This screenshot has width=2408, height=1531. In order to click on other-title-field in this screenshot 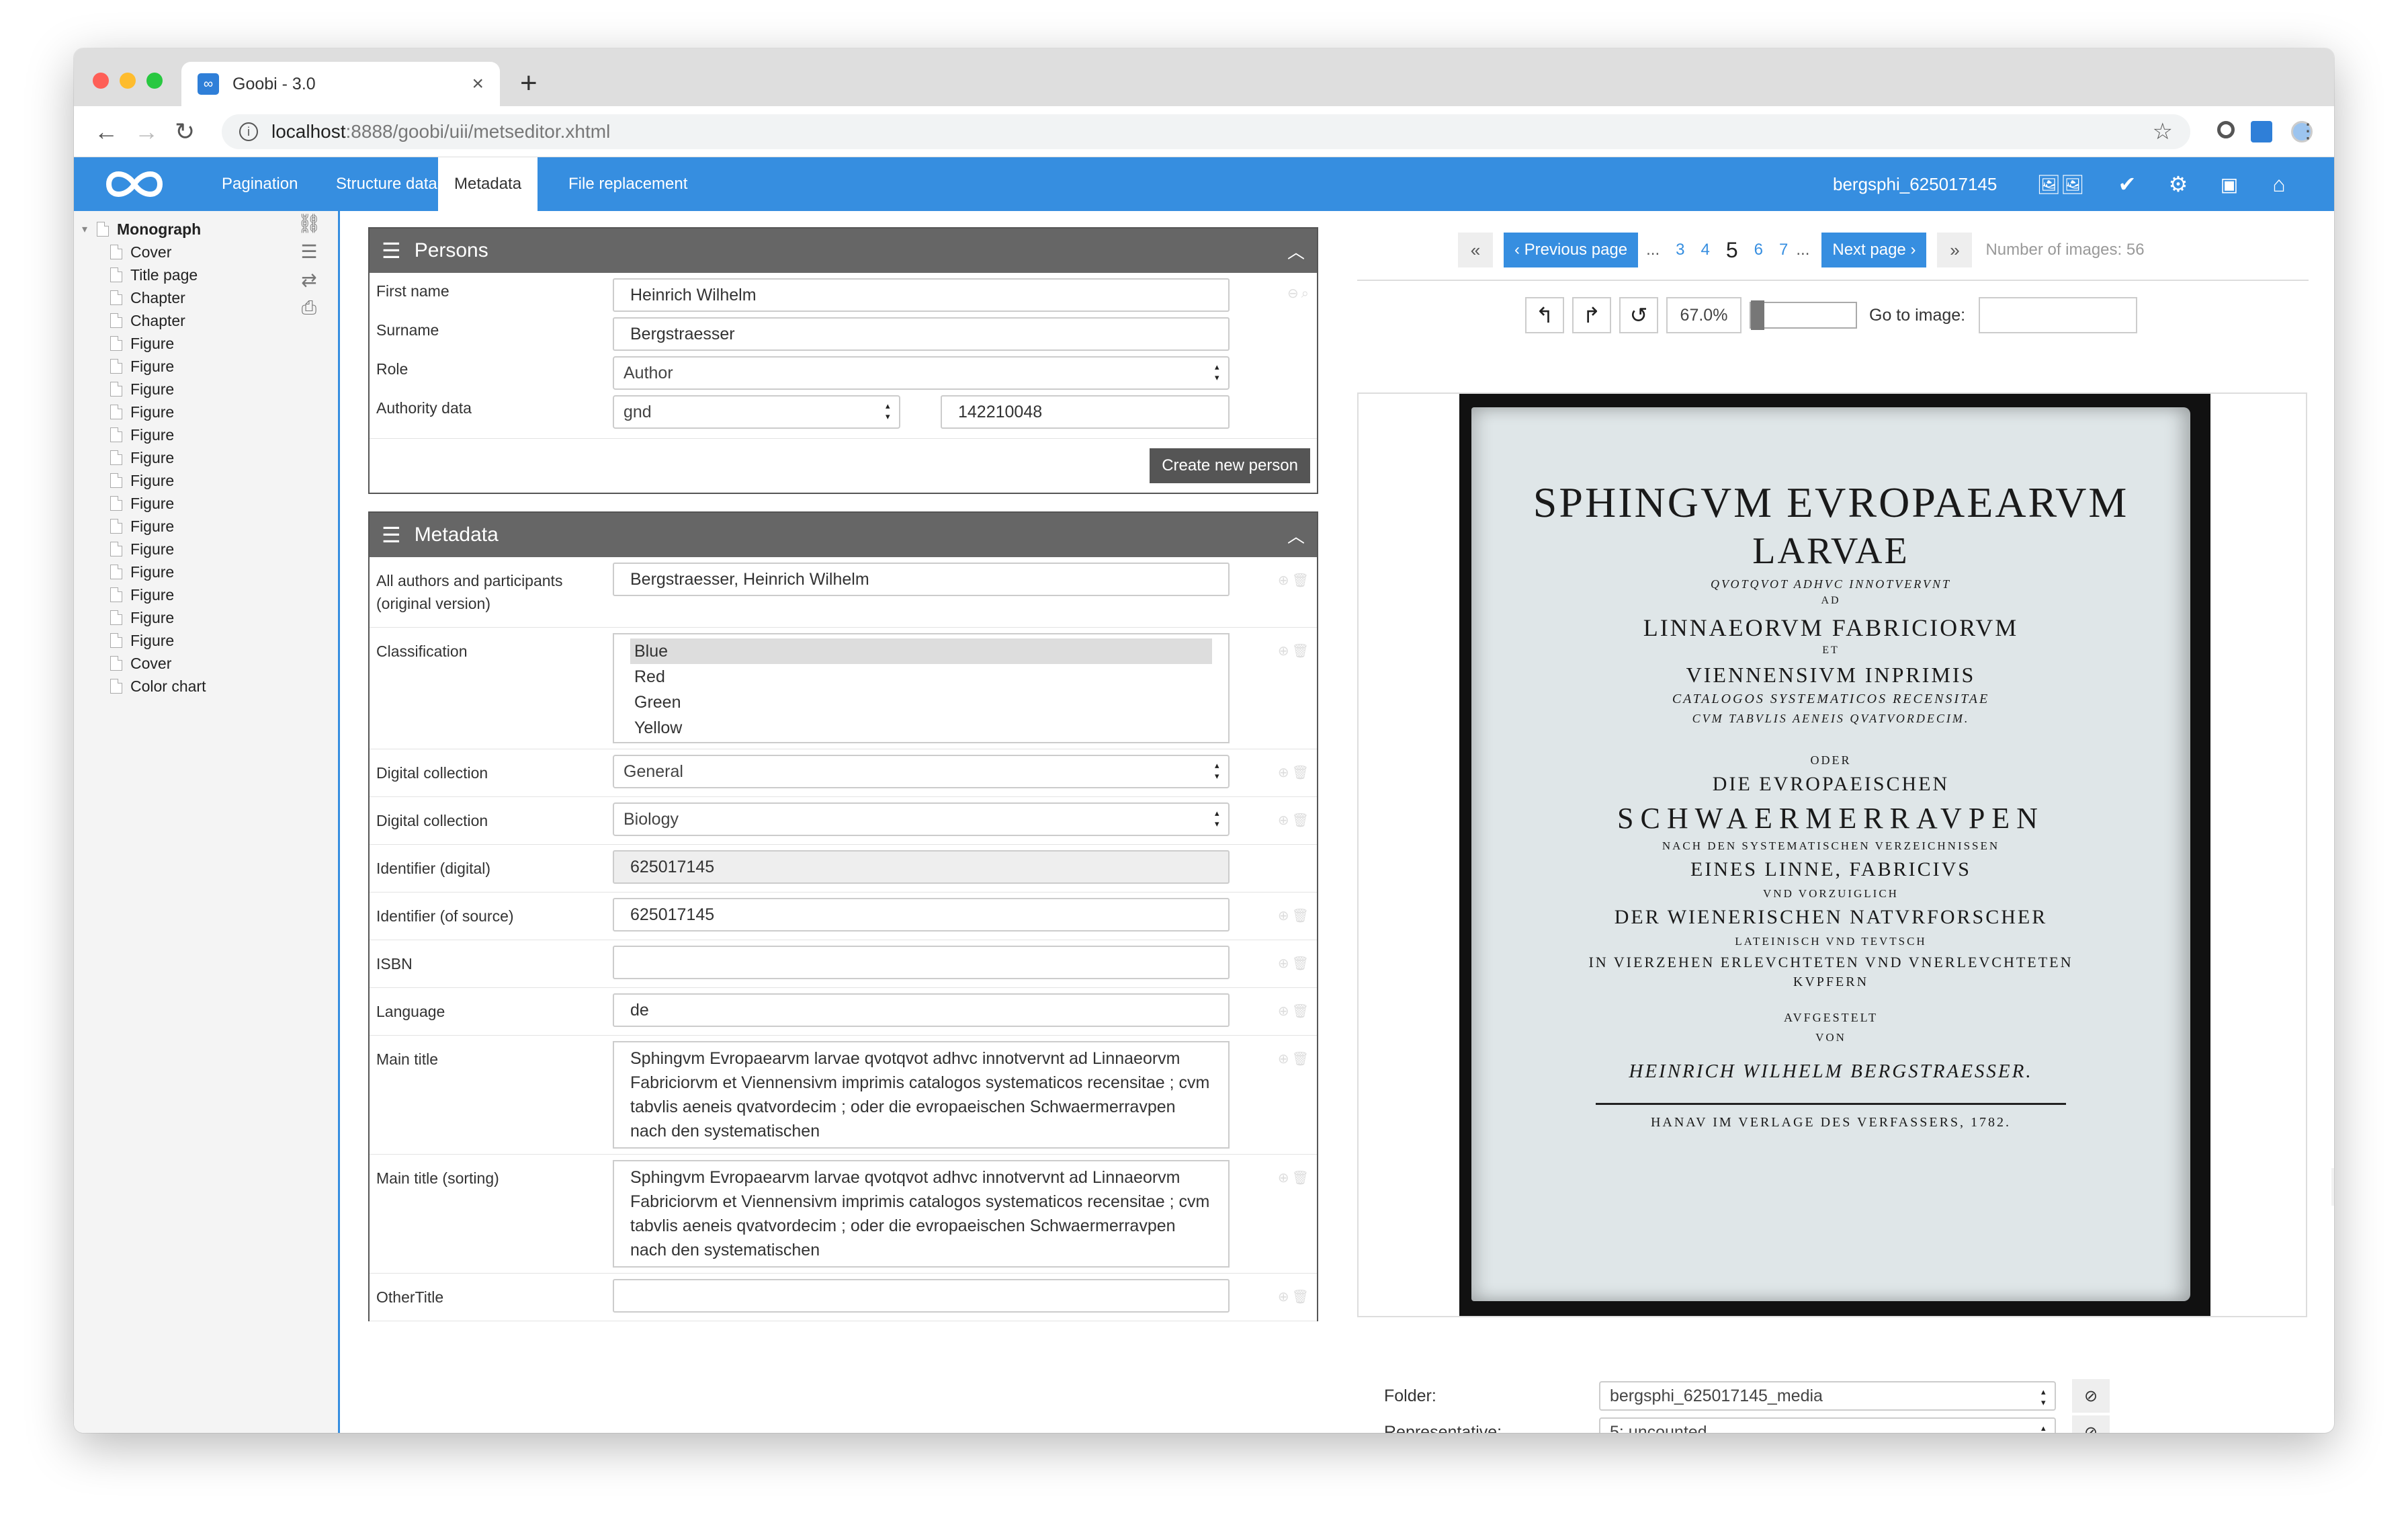, I will do `click(921, 1296)`.